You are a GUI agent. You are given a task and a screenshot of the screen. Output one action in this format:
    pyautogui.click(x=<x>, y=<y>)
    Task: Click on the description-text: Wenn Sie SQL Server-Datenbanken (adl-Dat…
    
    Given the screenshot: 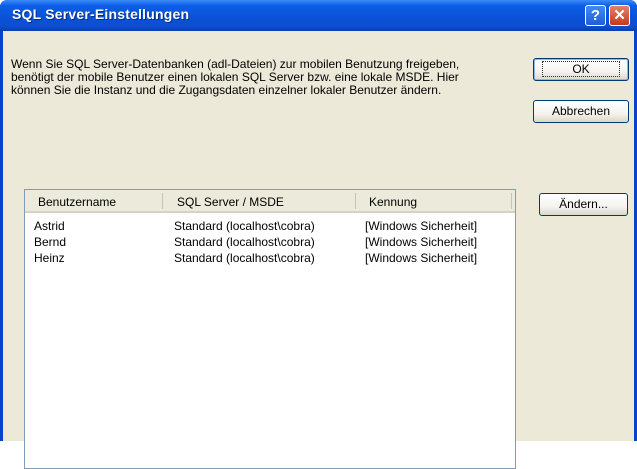 What is the action you would take?
    pyautogui.click(x=235, y=77)
    